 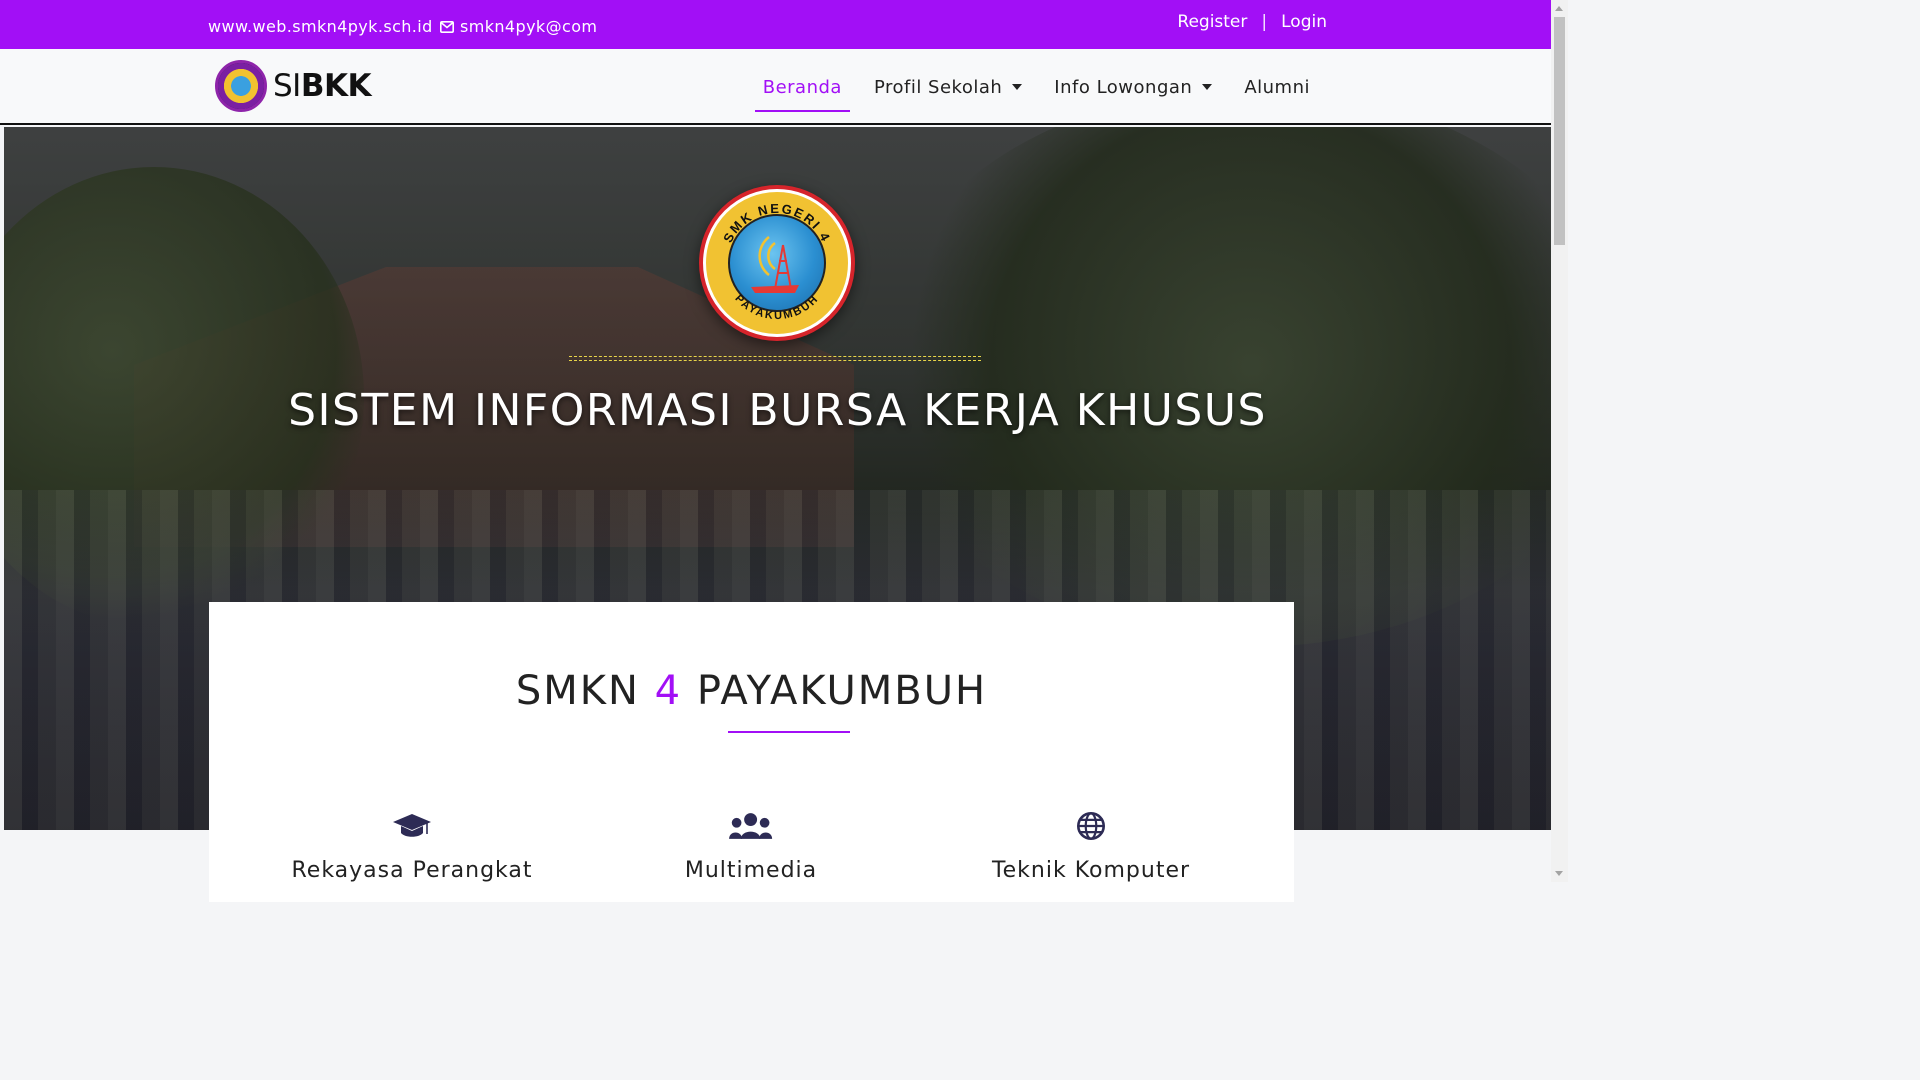 I want to click on feature-rekayasa-perangkat: Rekayasa Perangkat, so click(x=412, y=846).